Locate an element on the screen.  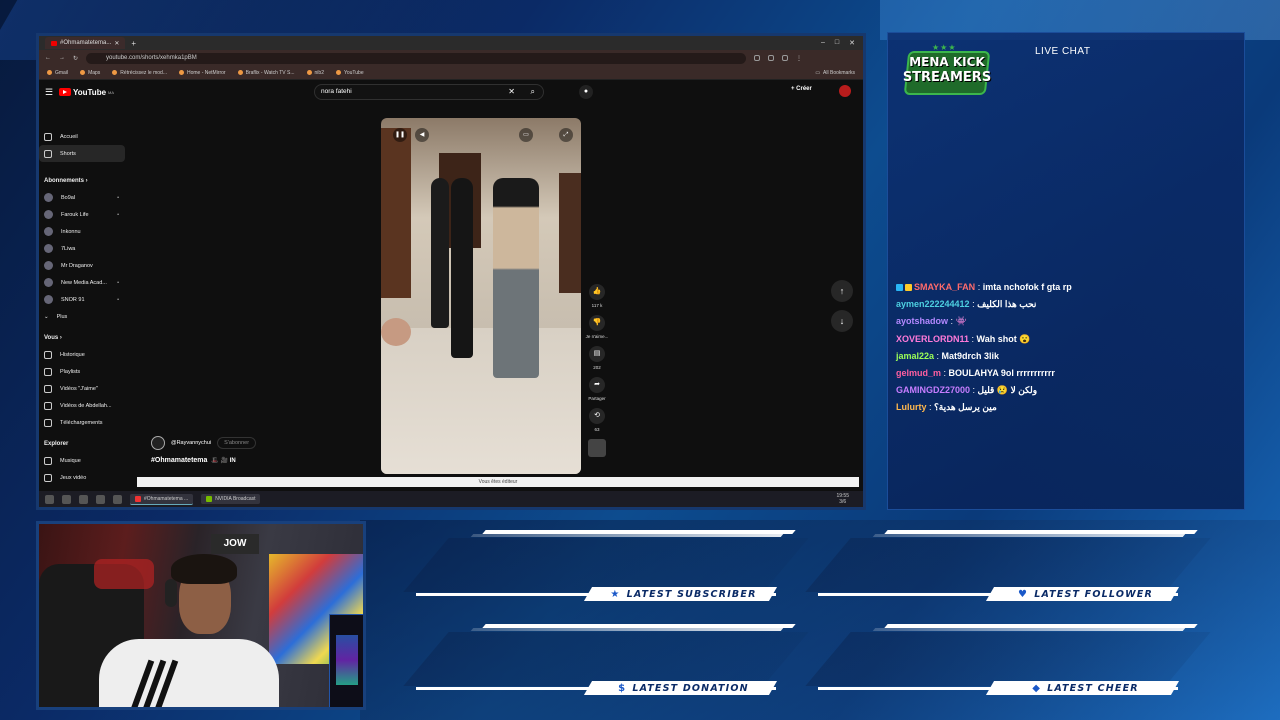
search-icon is located at coordinates (66, 499).